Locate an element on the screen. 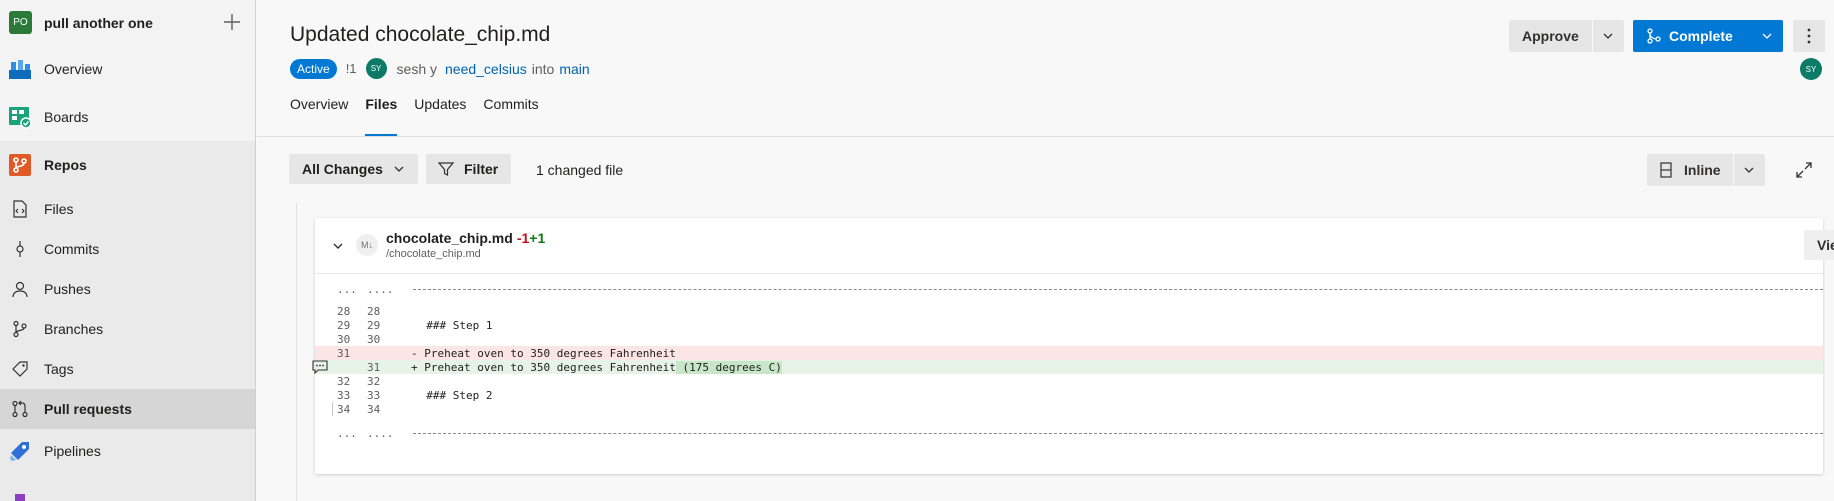 Image resolution: width=1834 pixels, height=501 pixels. nav-files: Files is located at coordinates (127, 209).